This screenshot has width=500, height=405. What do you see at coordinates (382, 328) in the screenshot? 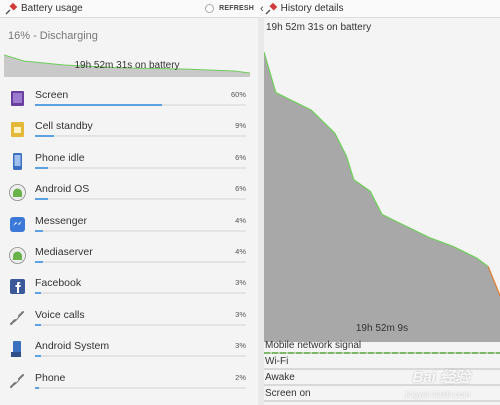
I see `history-axis-label: 19h 52m 9s` at bounding box center [382, 328].